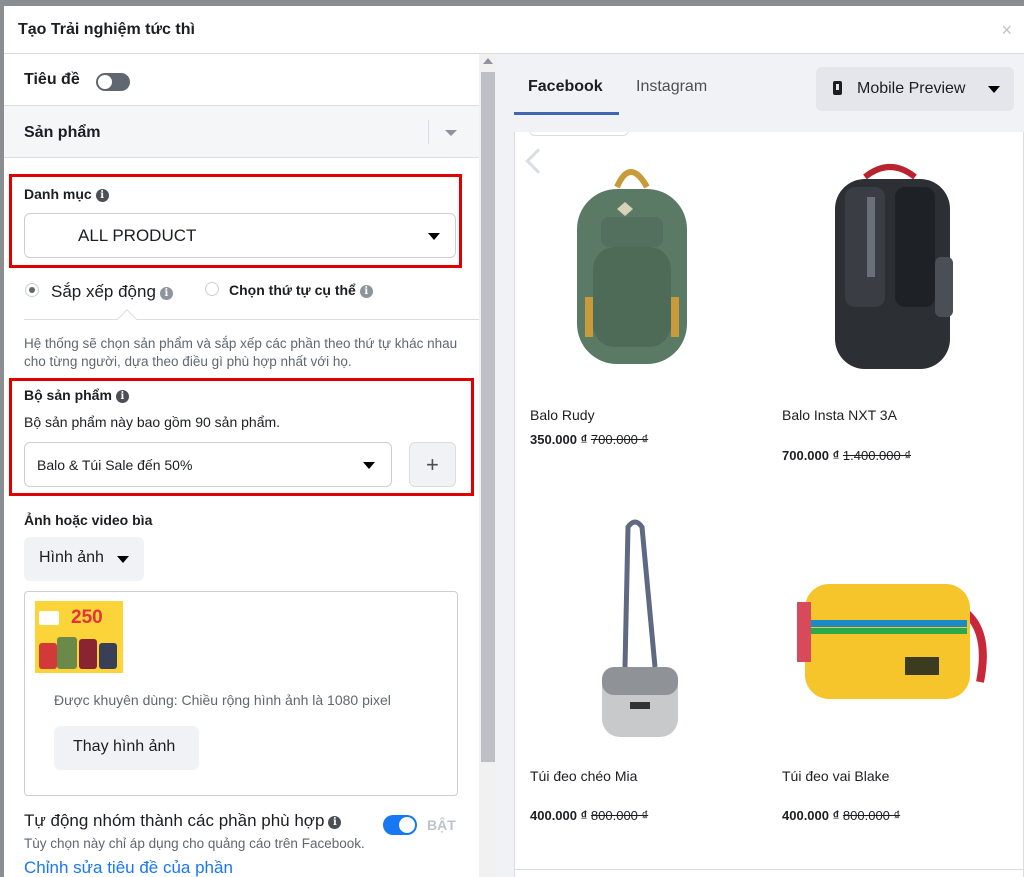 The image size is (1024, 877). What do you see at coordinates (538, 161) in the screenshot?
I see `chevron-left-icon` at bounding box center [538, 161].